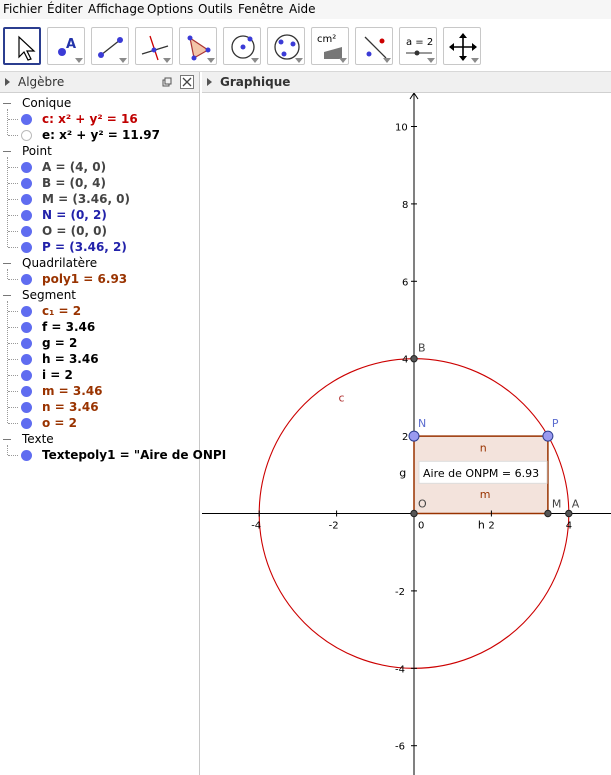 The height and width of the screenshot is (775, 611). I want to click on polygon-tool-button, so click(198, 46).